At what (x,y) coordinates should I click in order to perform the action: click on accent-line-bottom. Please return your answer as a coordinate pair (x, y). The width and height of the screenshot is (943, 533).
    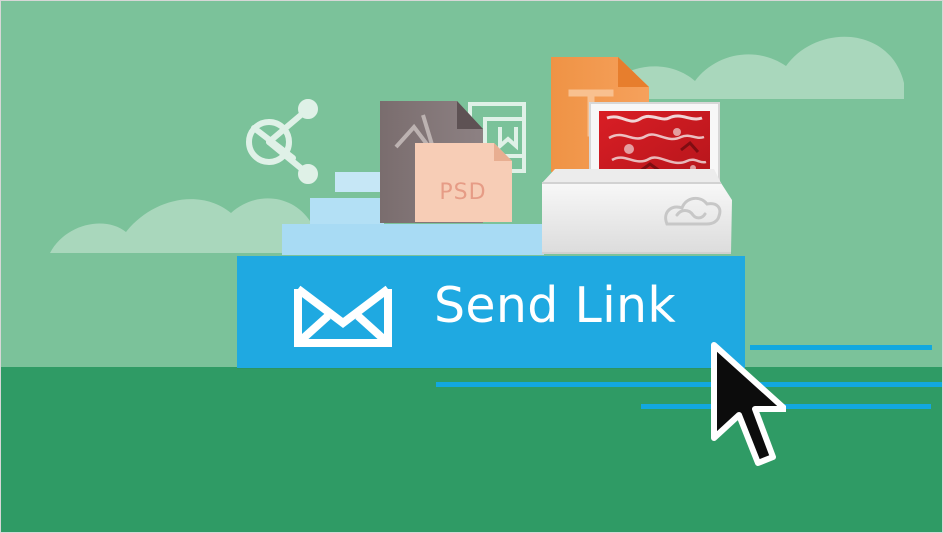
    Looking at the image, I should click on (786, 406).